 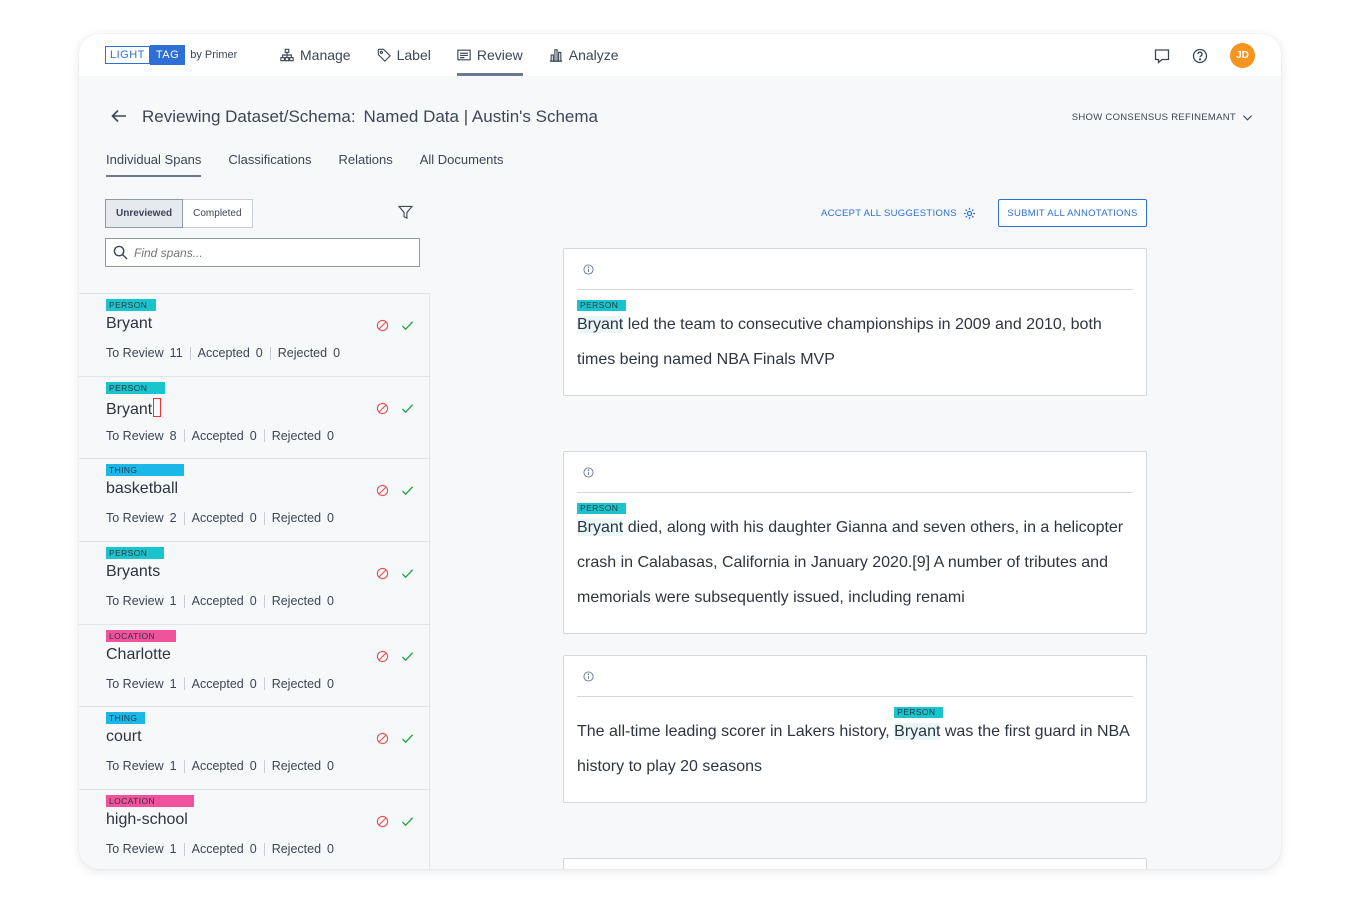 I want to click on nav-analyze-label: Analyze, so click(x=593, y=55).